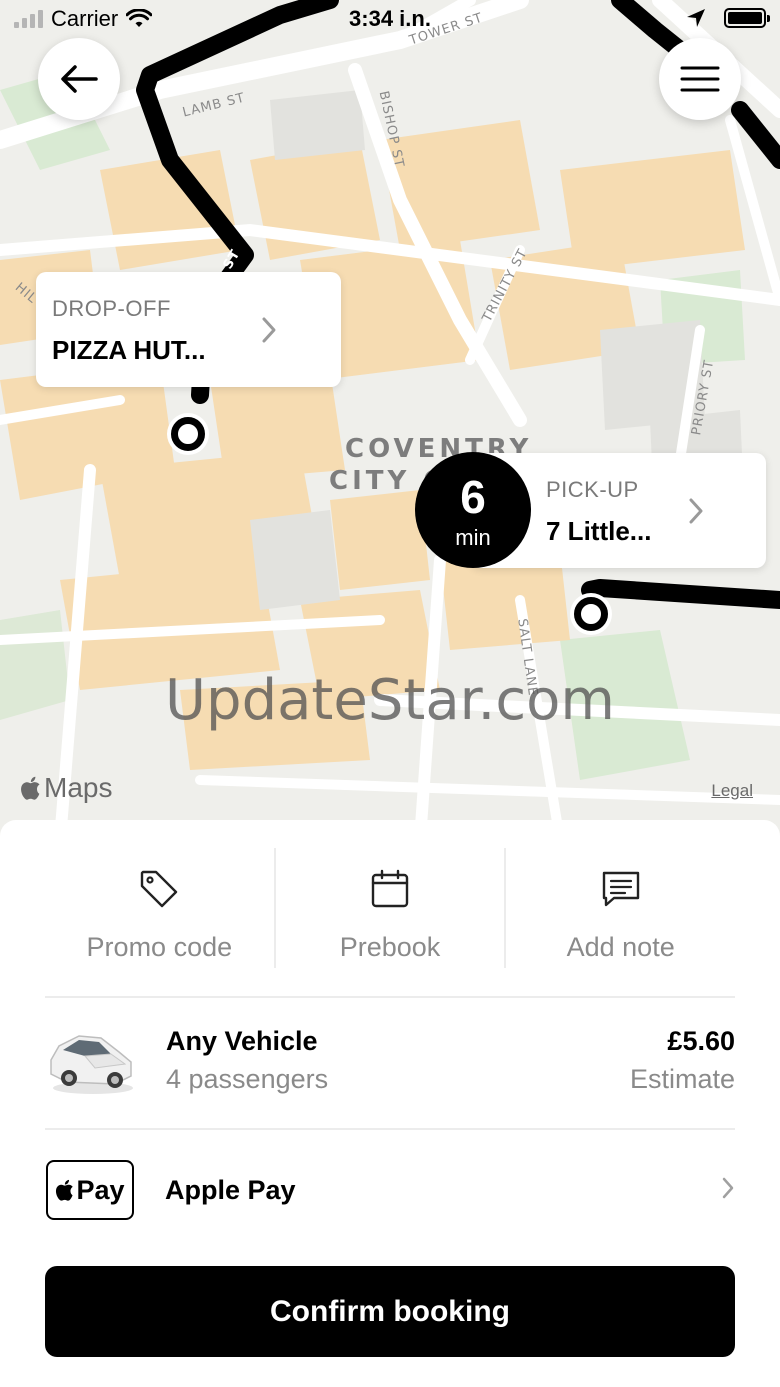 The image size is (780, 1387). I want to click on apple-pay-badge: Pay, so click(90, 1190).